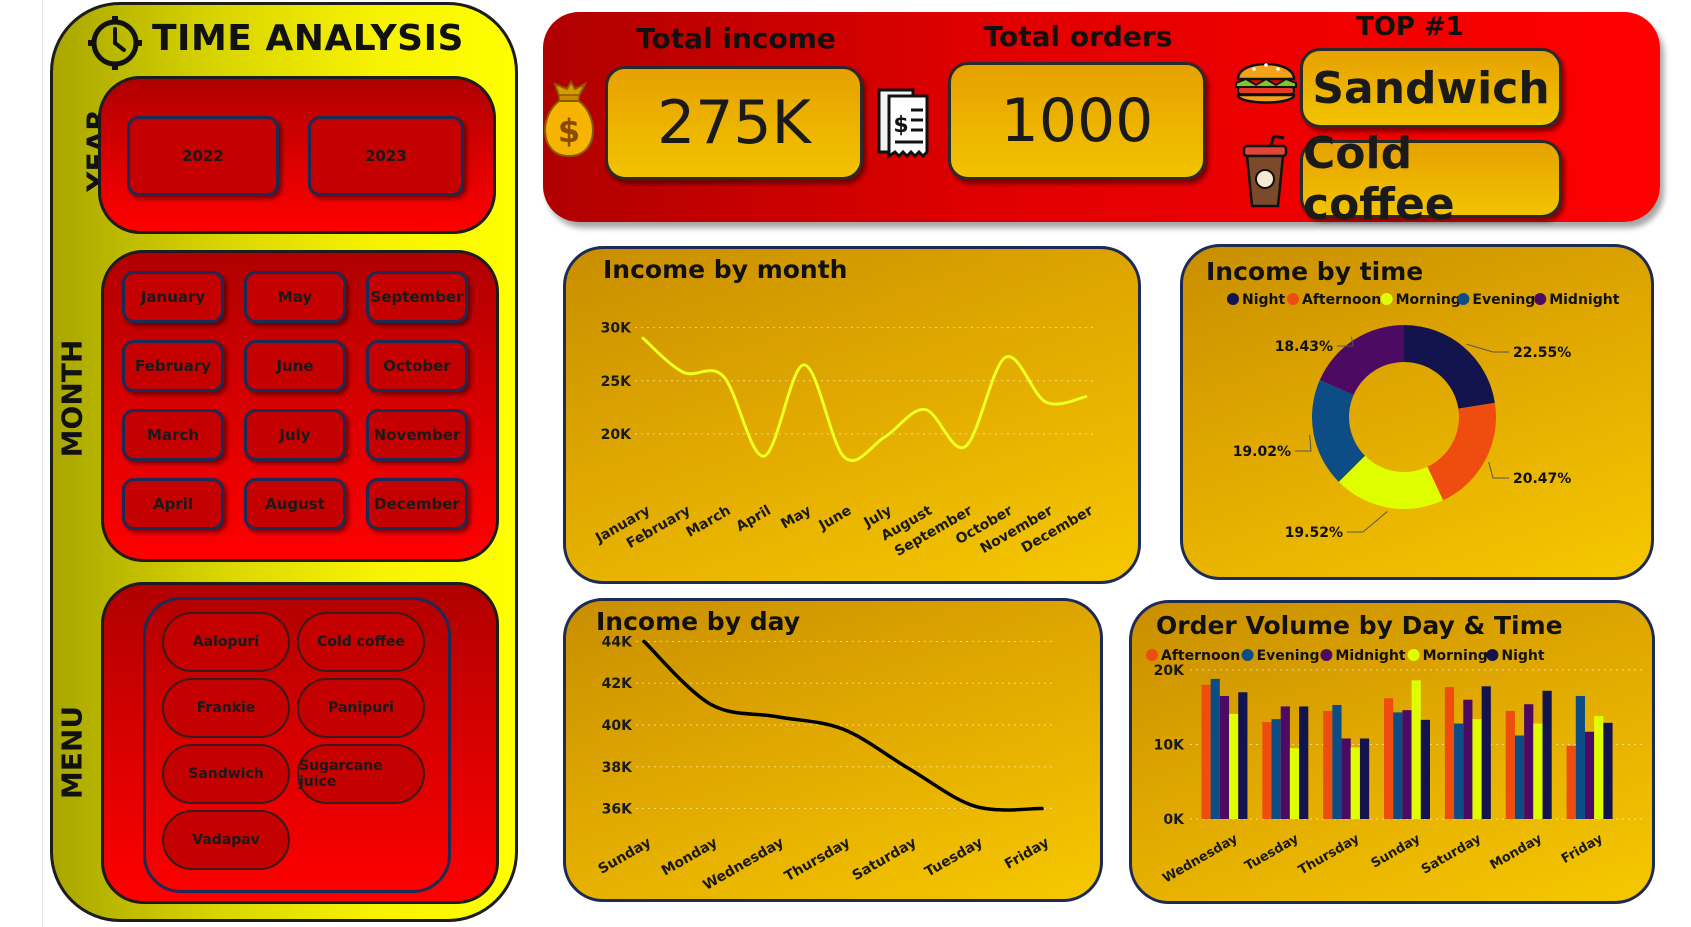 The width and height of the screenshot is (1691, 927). What do you see at coordinates (203, 156) in the screenshot?
I see `year-button-2022: 2022` at bounding box center [203, 156].